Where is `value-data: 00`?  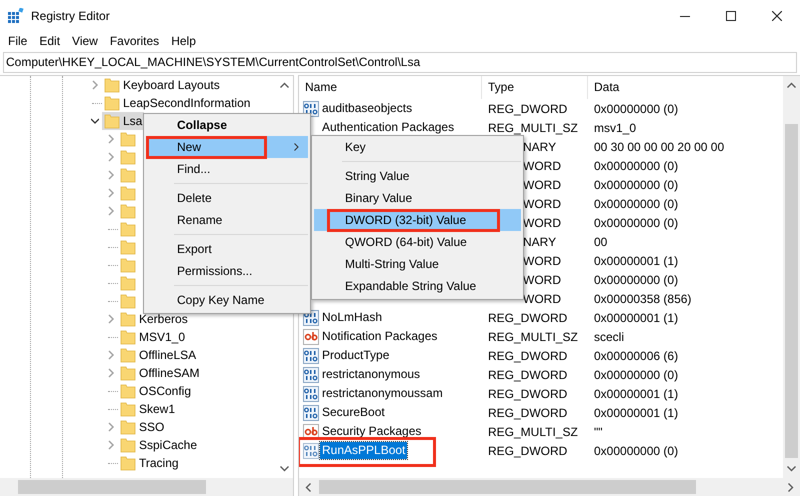
value-data: 00 is located at coordinates (601, 241).